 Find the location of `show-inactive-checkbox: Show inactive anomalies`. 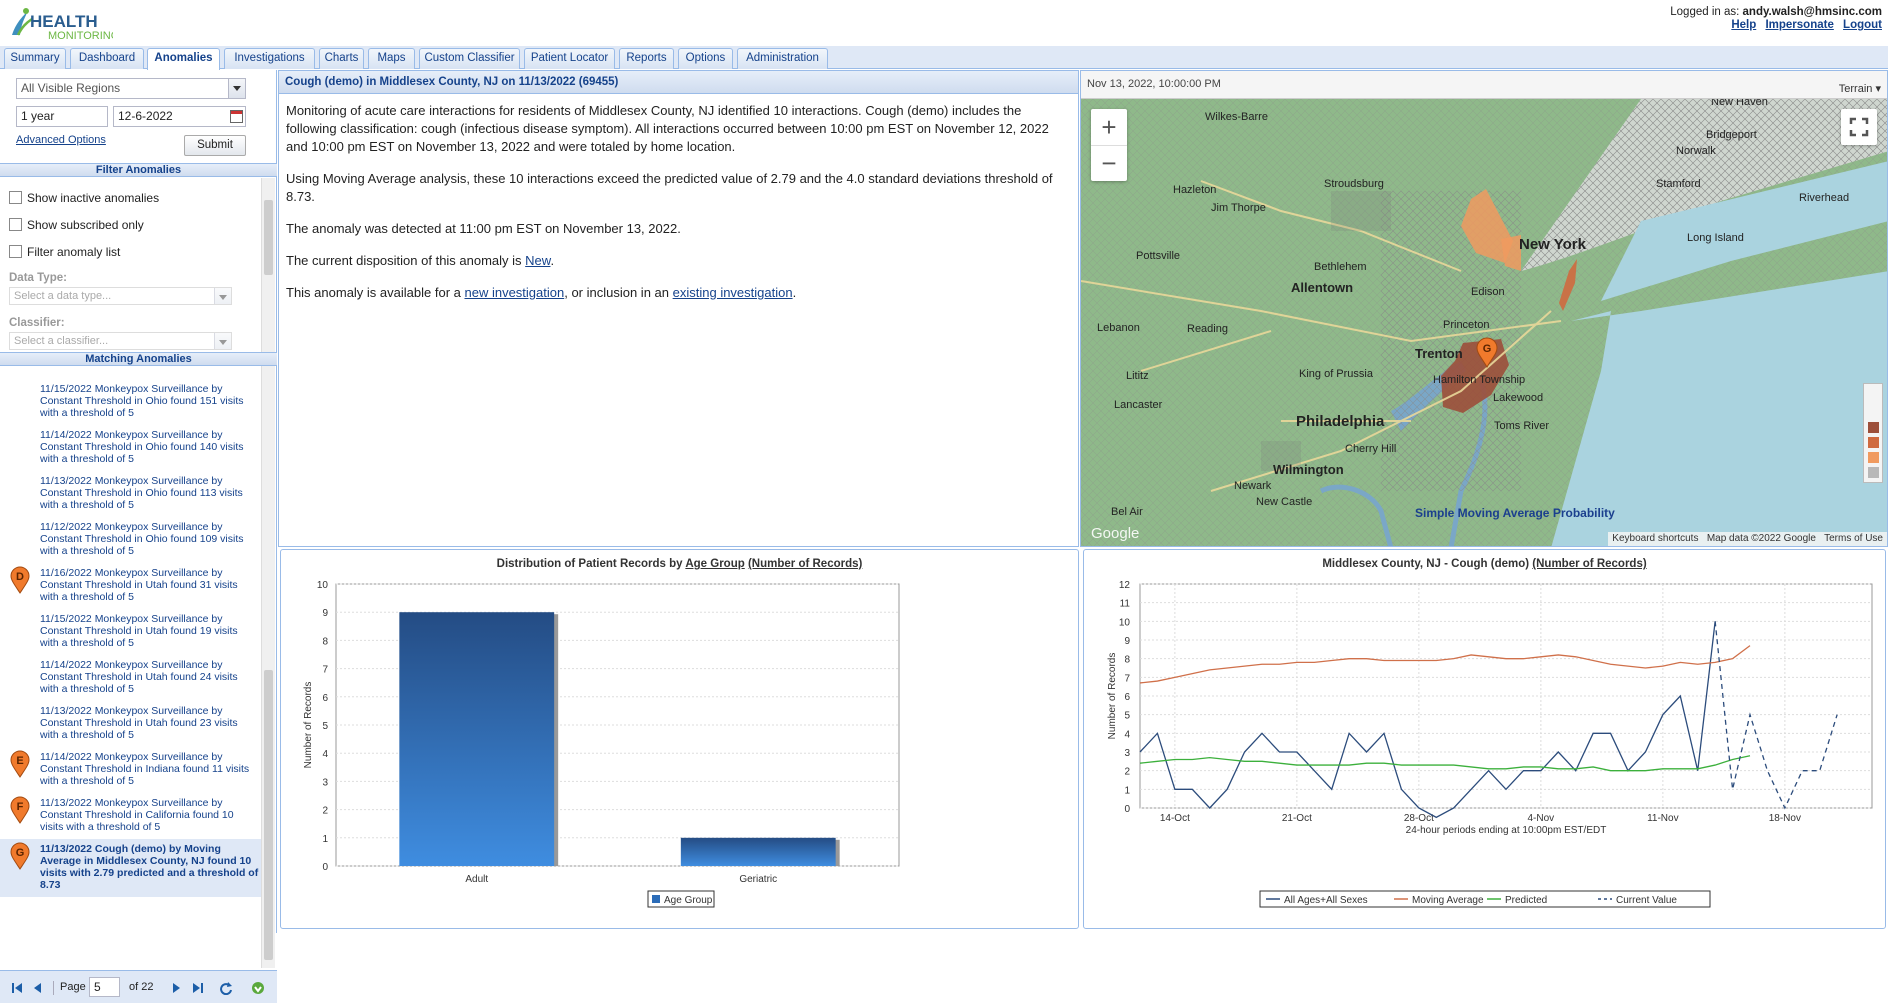

show-inactive-checkbox: Show inactive anomalies is located at coordinates (84, 198).